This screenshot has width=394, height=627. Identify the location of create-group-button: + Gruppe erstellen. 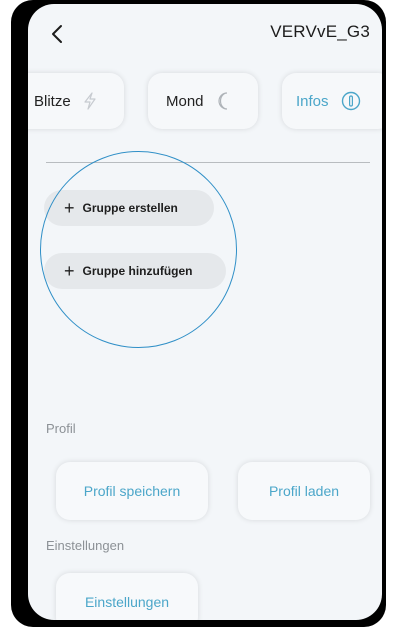
(129, 208).